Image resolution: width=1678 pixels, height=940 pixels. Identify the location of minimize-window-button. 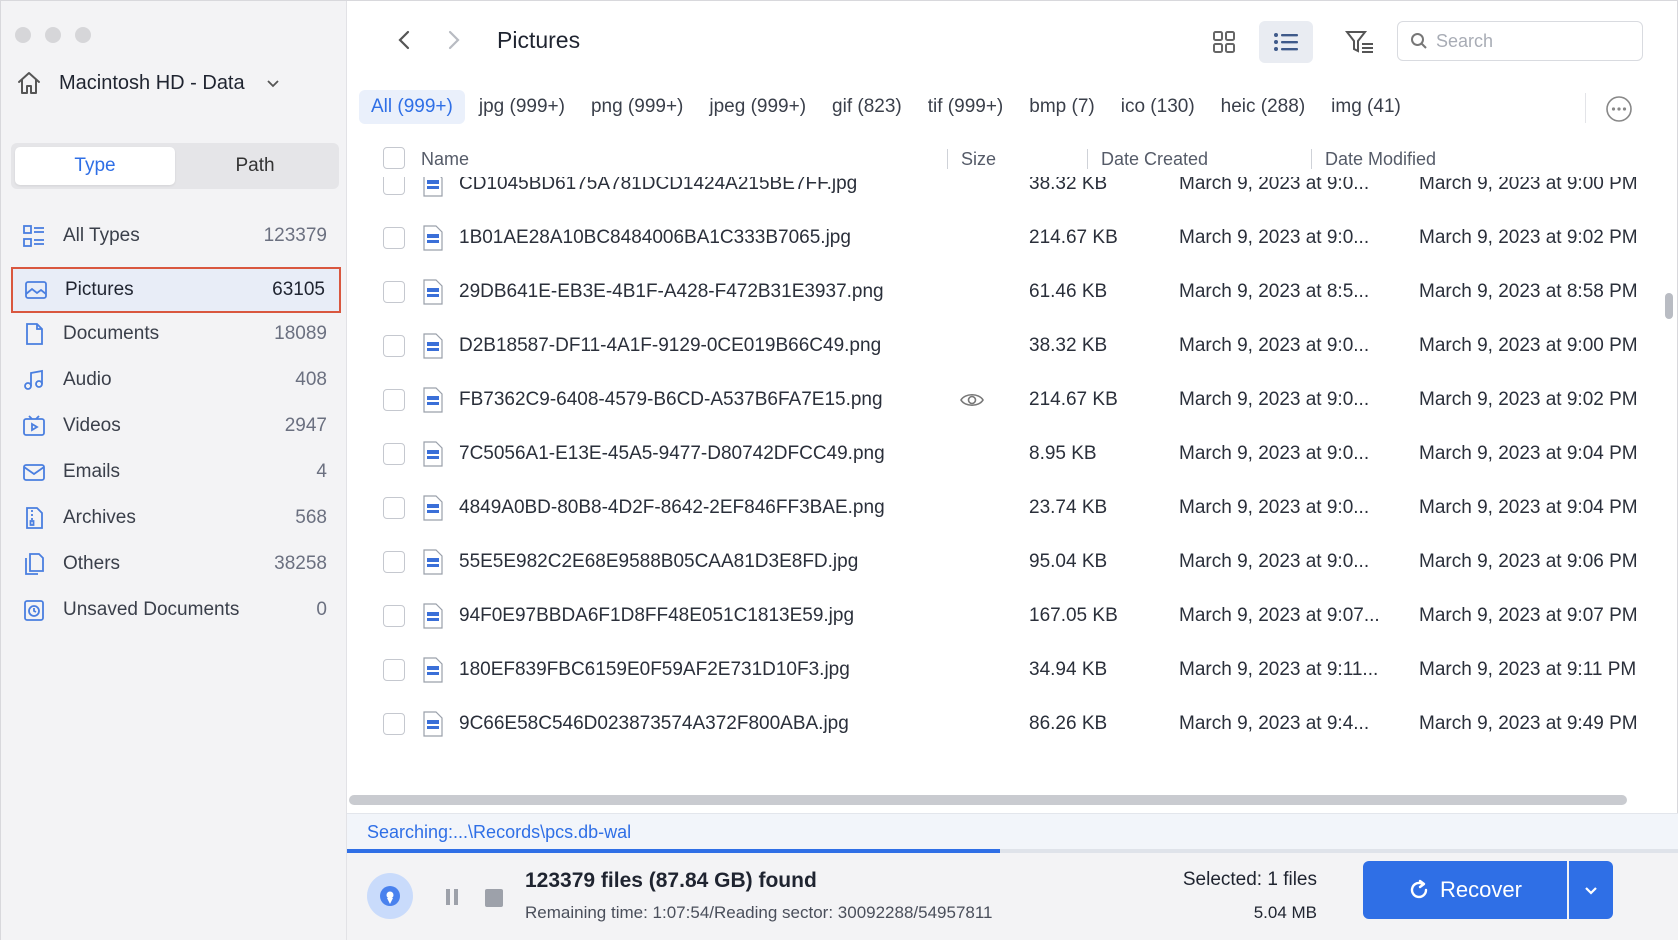
(53, 35).